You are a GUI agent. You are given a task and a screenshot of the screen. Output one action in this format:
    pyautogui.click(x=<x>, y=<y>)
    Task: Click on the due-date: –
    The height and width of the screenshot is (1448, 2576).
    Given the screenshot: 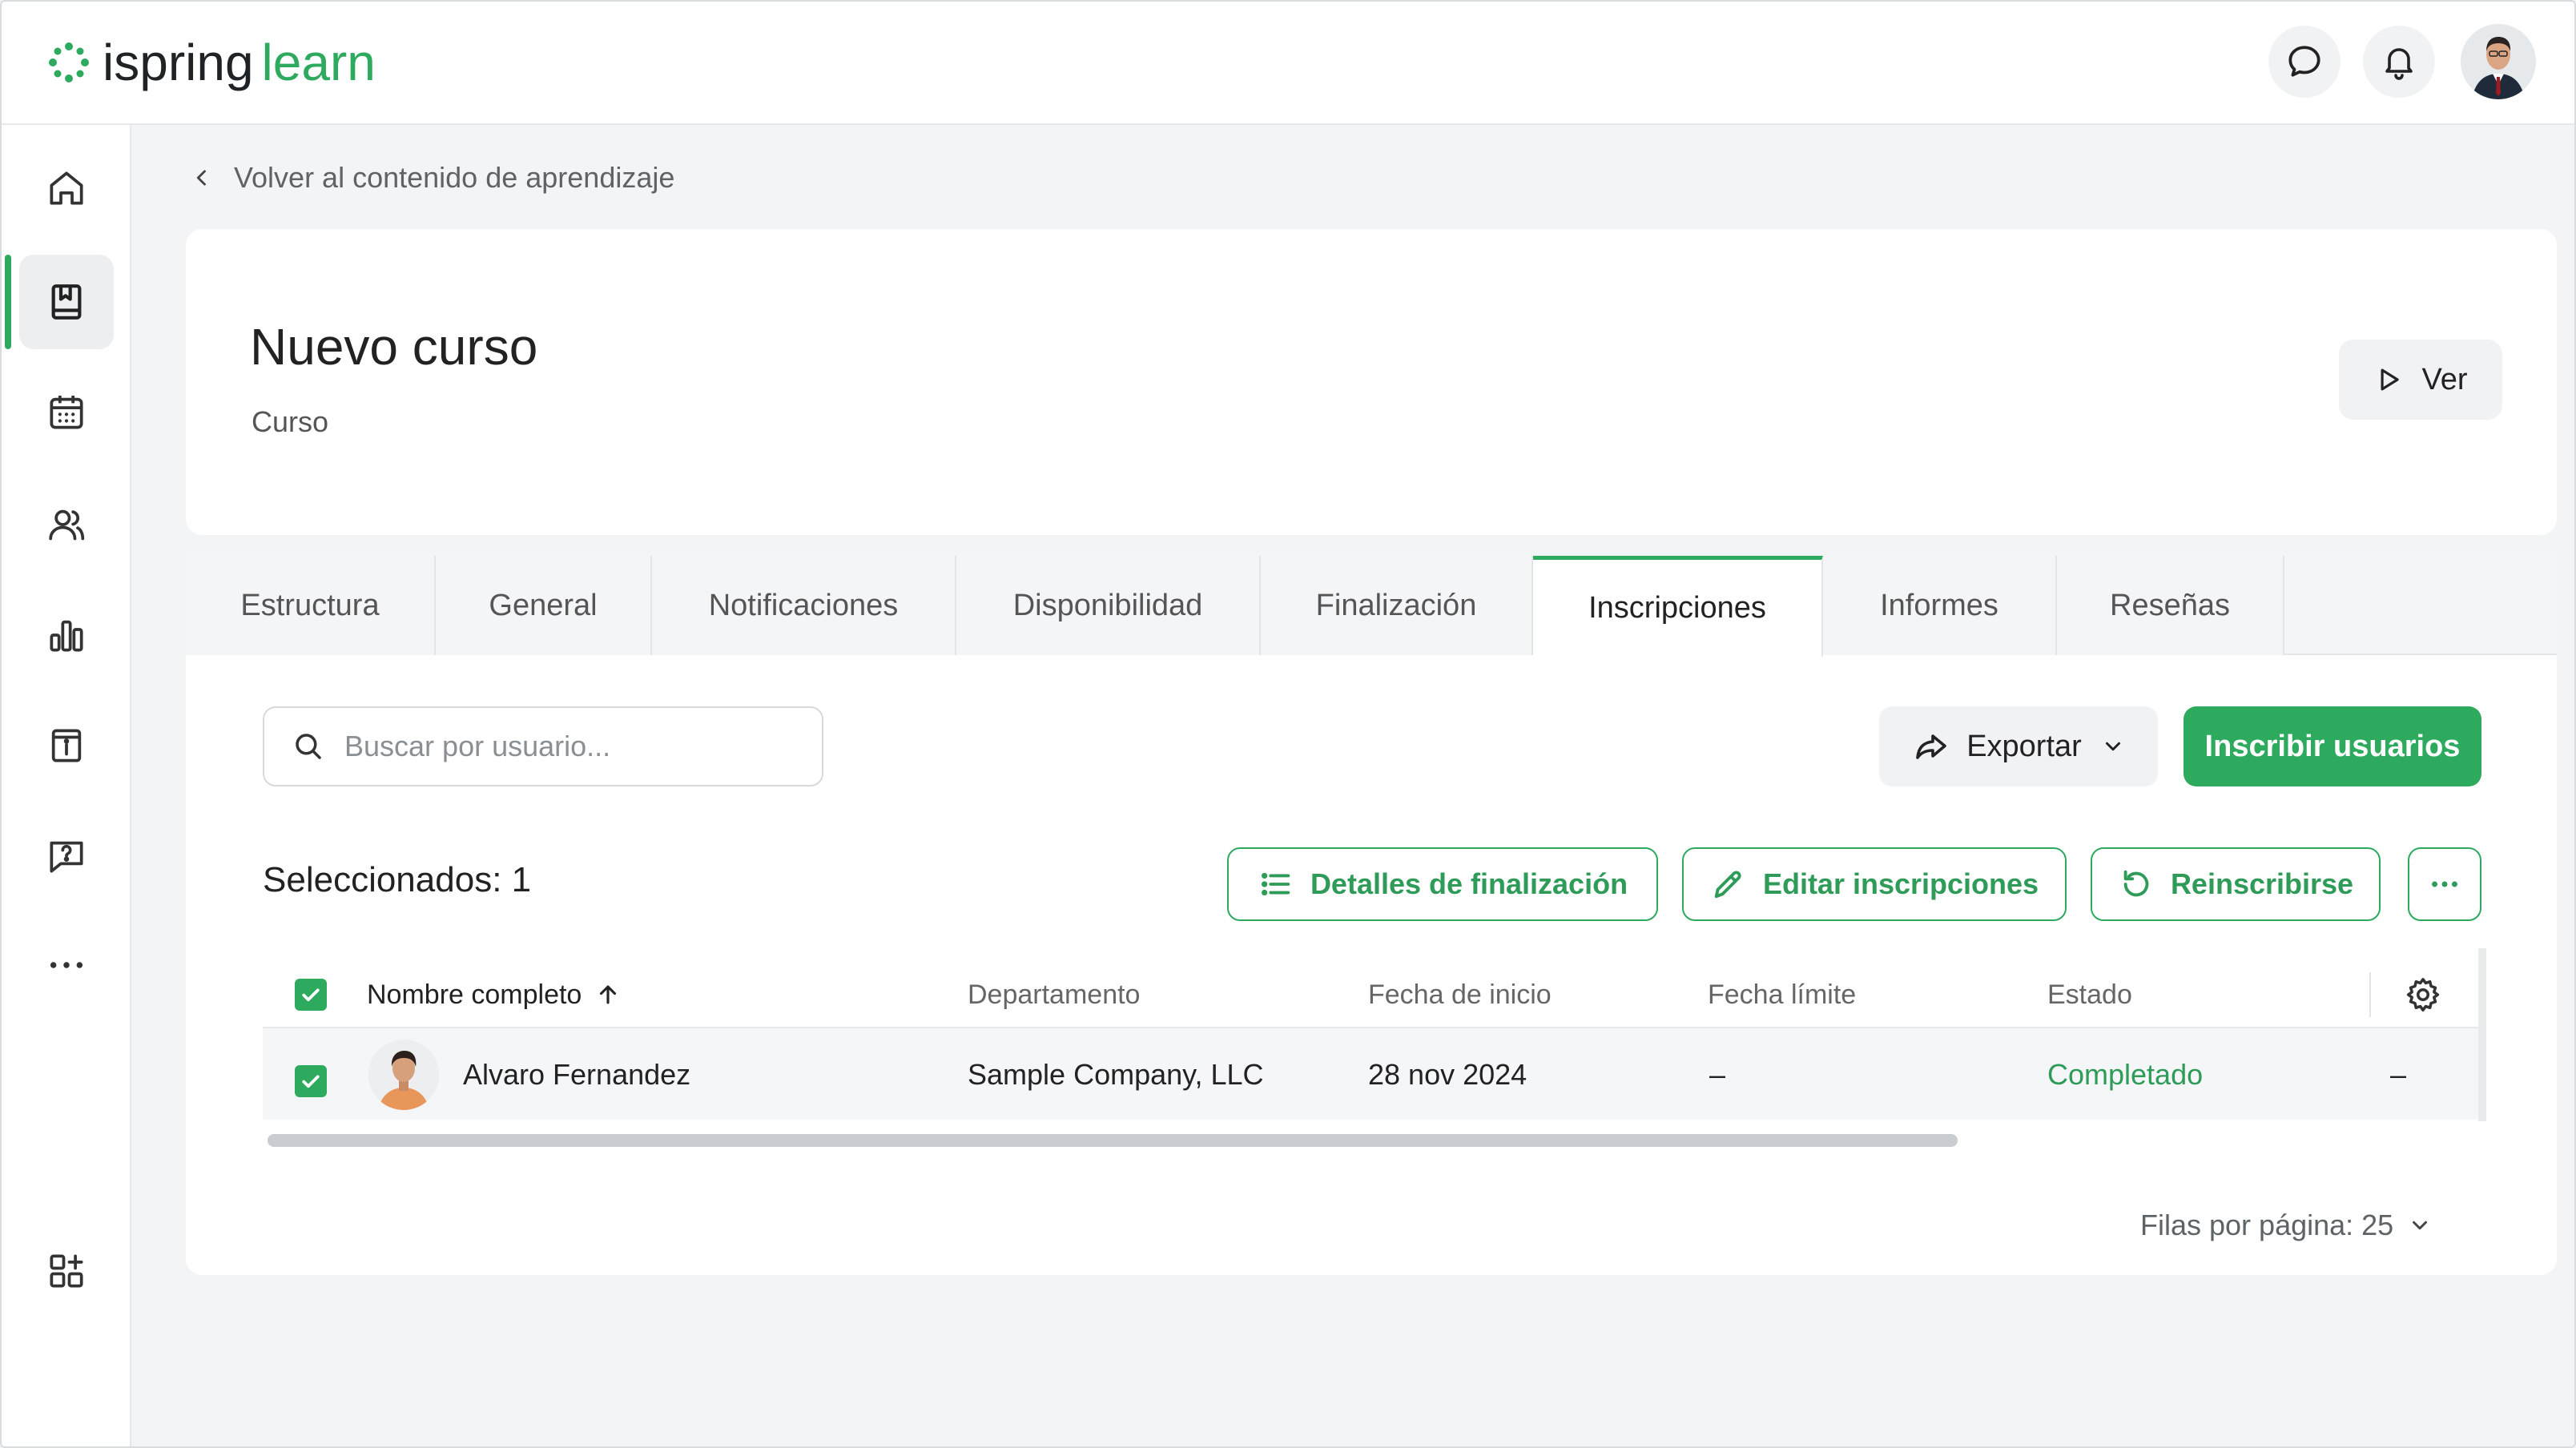 What is the action you would take?
    pyautogui.click(x=1717, y=1074)
    